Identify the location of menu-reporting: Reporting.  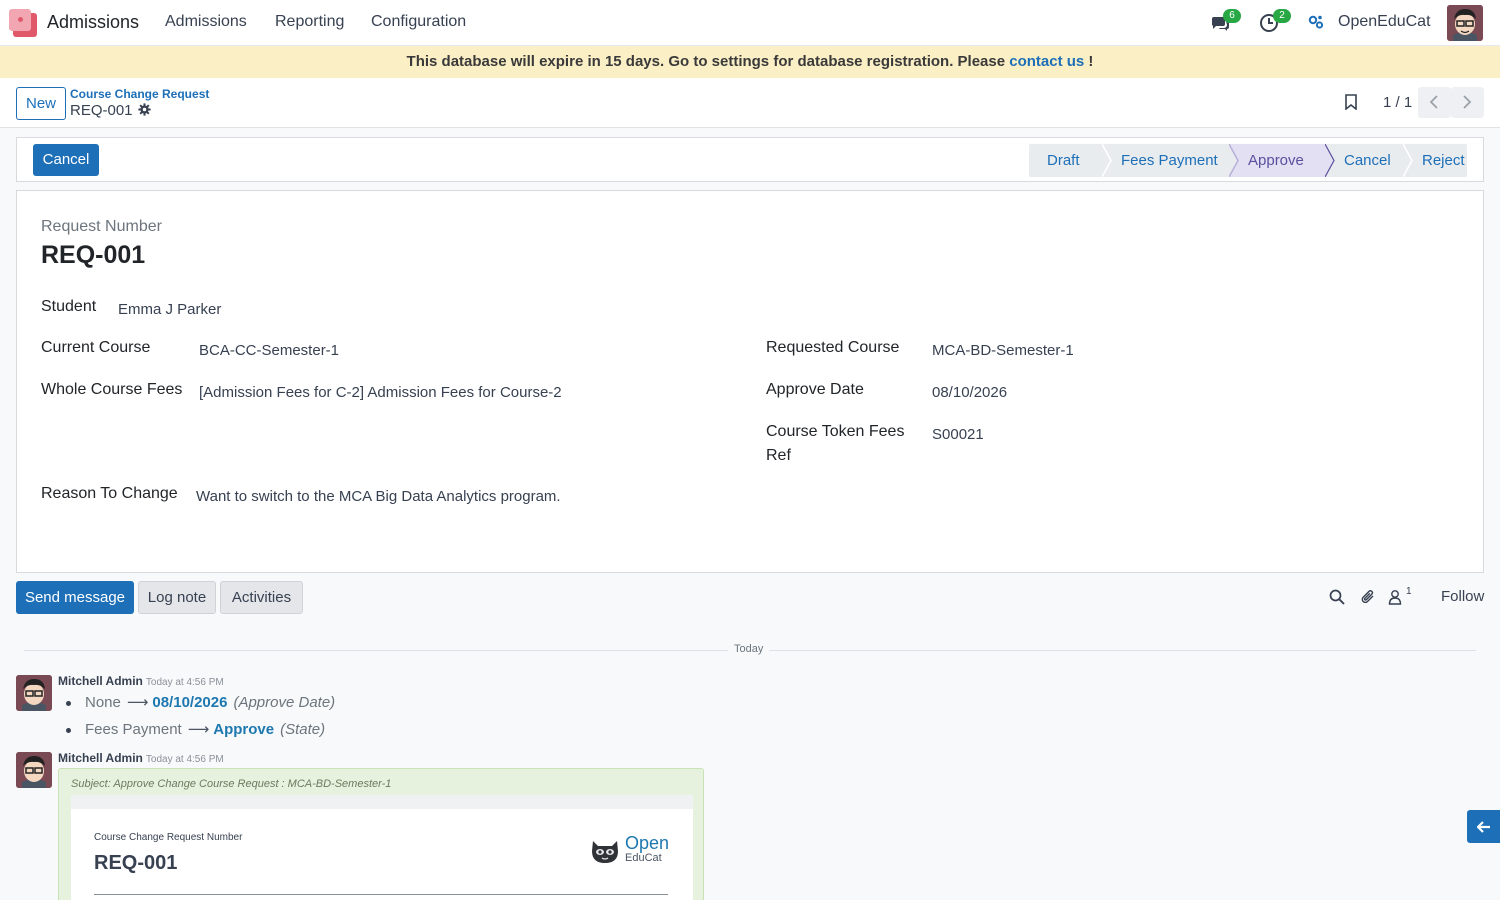
(309, 22).